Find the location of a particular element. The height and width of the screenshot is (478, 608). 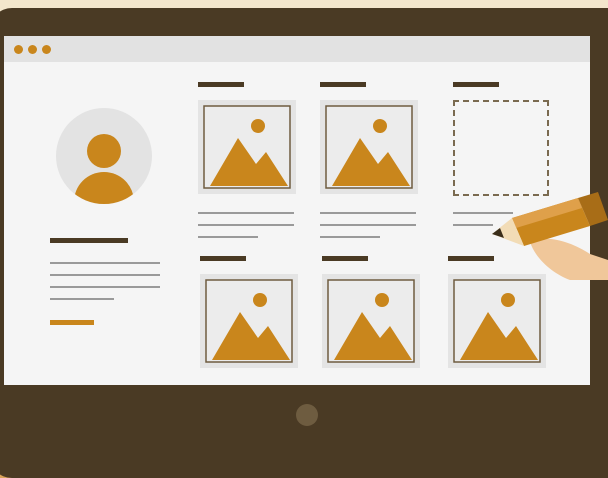

avatar-body is located at coordinates (104, 188).